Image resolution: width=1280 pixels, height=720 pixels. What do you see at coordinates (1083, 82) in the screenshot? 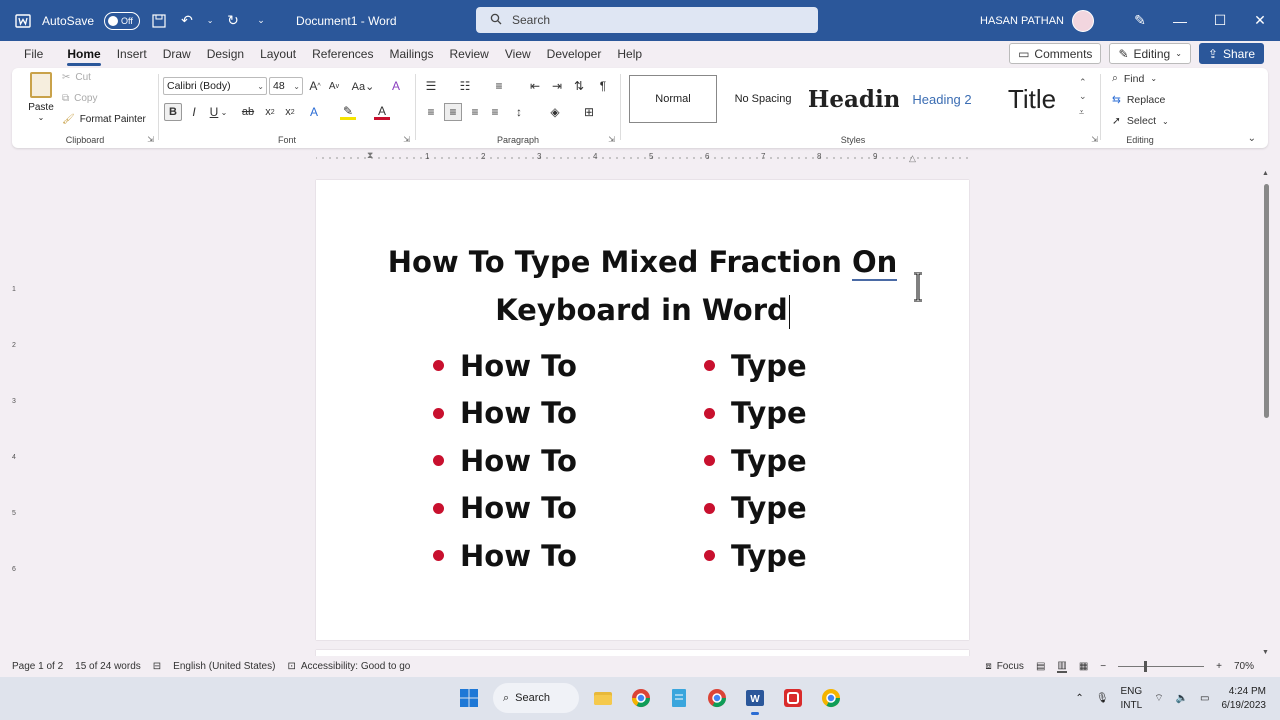
I see `styles-scroll-up-icon: ⌃` at bounding box center [1083, 82].